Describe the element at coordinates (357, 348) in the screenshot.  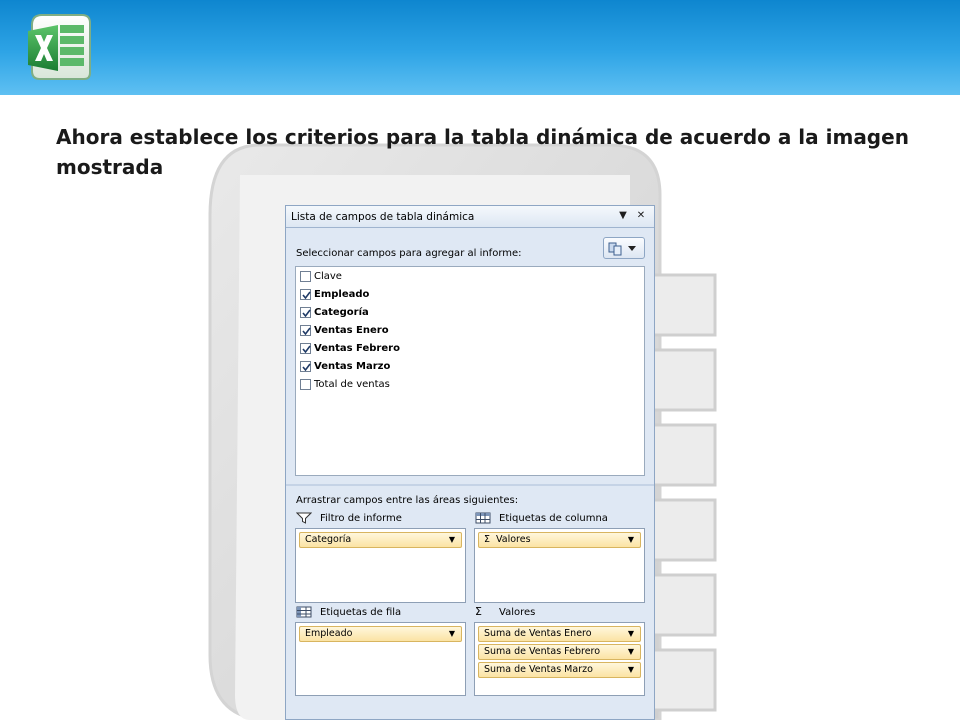
I see `field-label: Ventas Febrero` at that location.